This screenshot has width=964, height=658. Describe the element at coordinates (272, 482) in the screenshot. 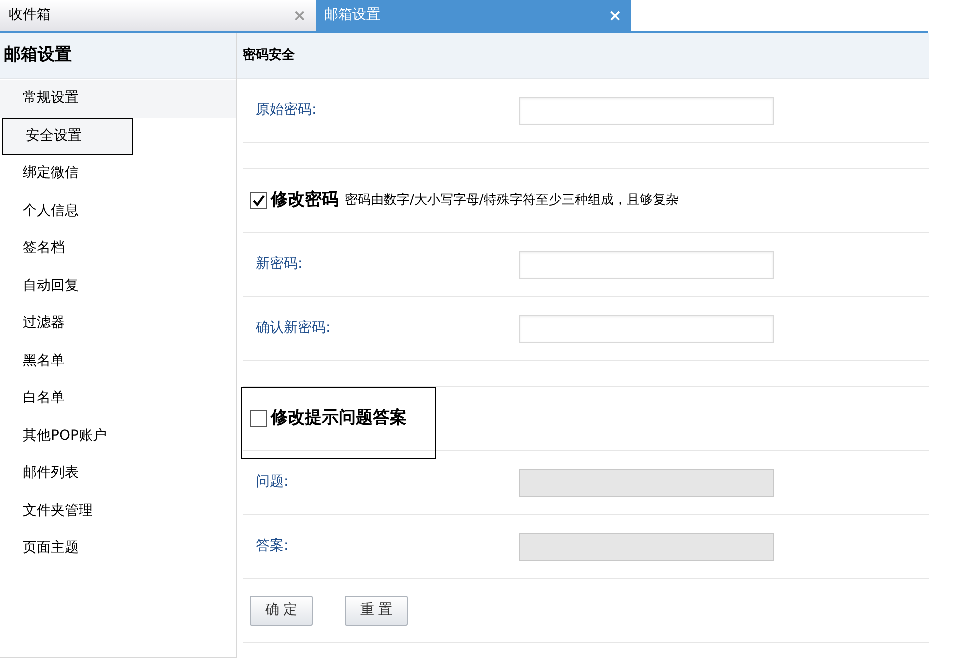

I see `field-label: 问题:` at that location.